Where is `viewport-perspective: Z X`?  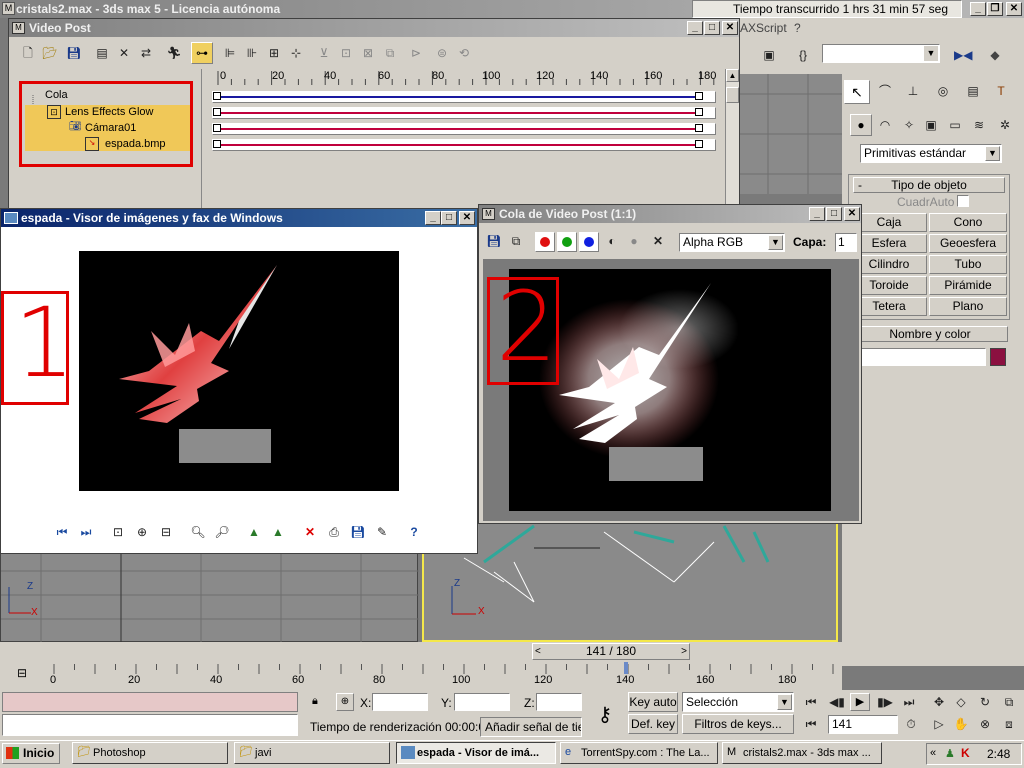
viewport-perspective: Z X is located at coordinates (630, 581).